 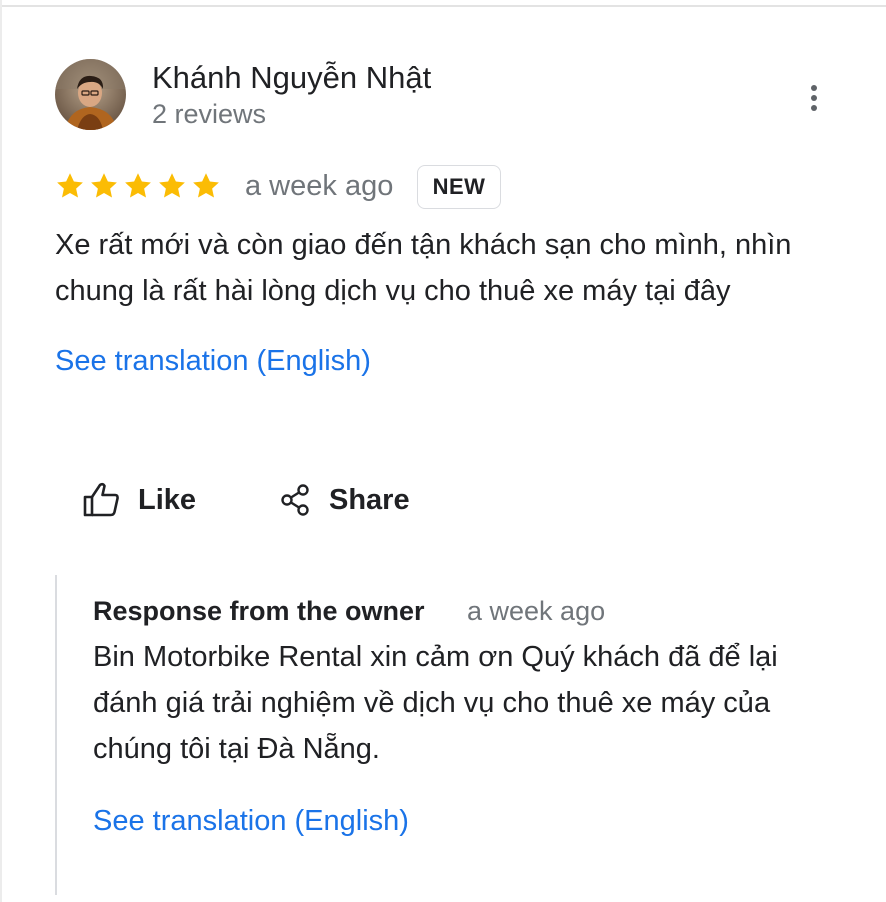 What do you see at coordinates (443, 3) in the screenshot?
I see `top-divider` at bounding box center [443, 3].